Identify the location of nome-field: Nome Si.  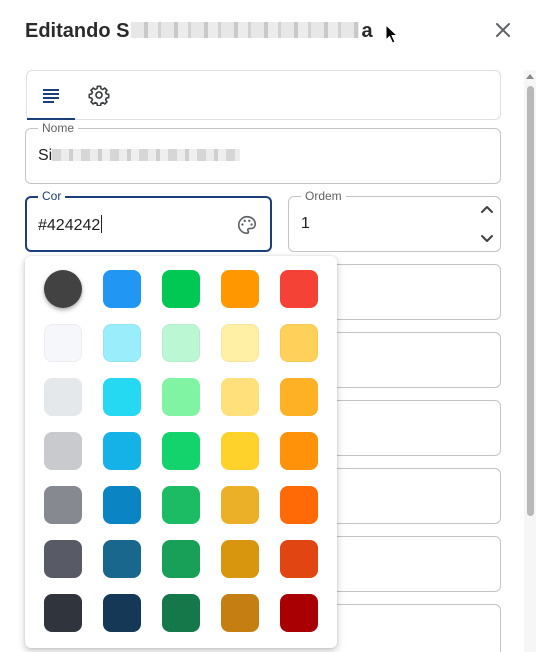
(263, 152).